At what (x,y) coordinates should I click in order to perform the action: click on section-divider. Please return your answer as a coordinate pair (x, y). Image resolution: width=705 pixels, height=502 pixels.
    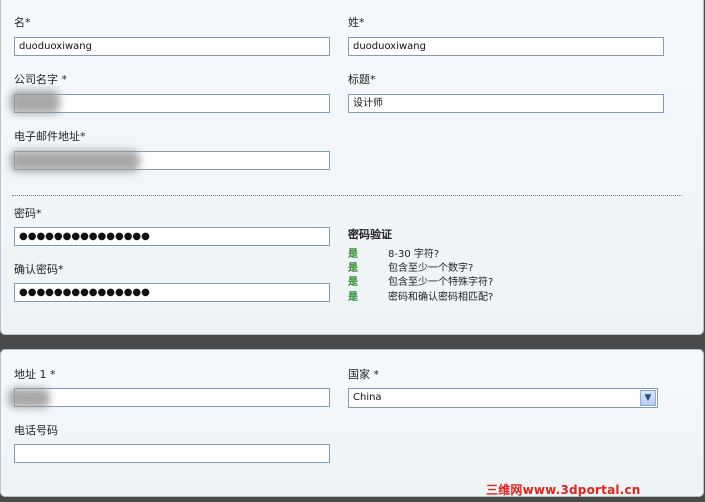
    Looking at the image, I should click on (347, 195).